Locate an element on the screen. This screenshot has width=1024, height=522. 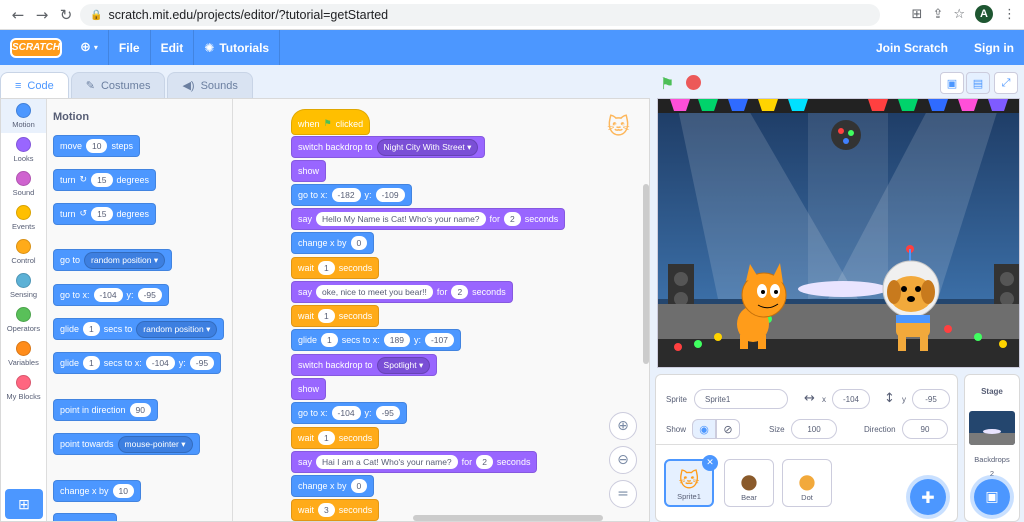
script-horizontal-scrollbar is located at coordinates (508, 518).